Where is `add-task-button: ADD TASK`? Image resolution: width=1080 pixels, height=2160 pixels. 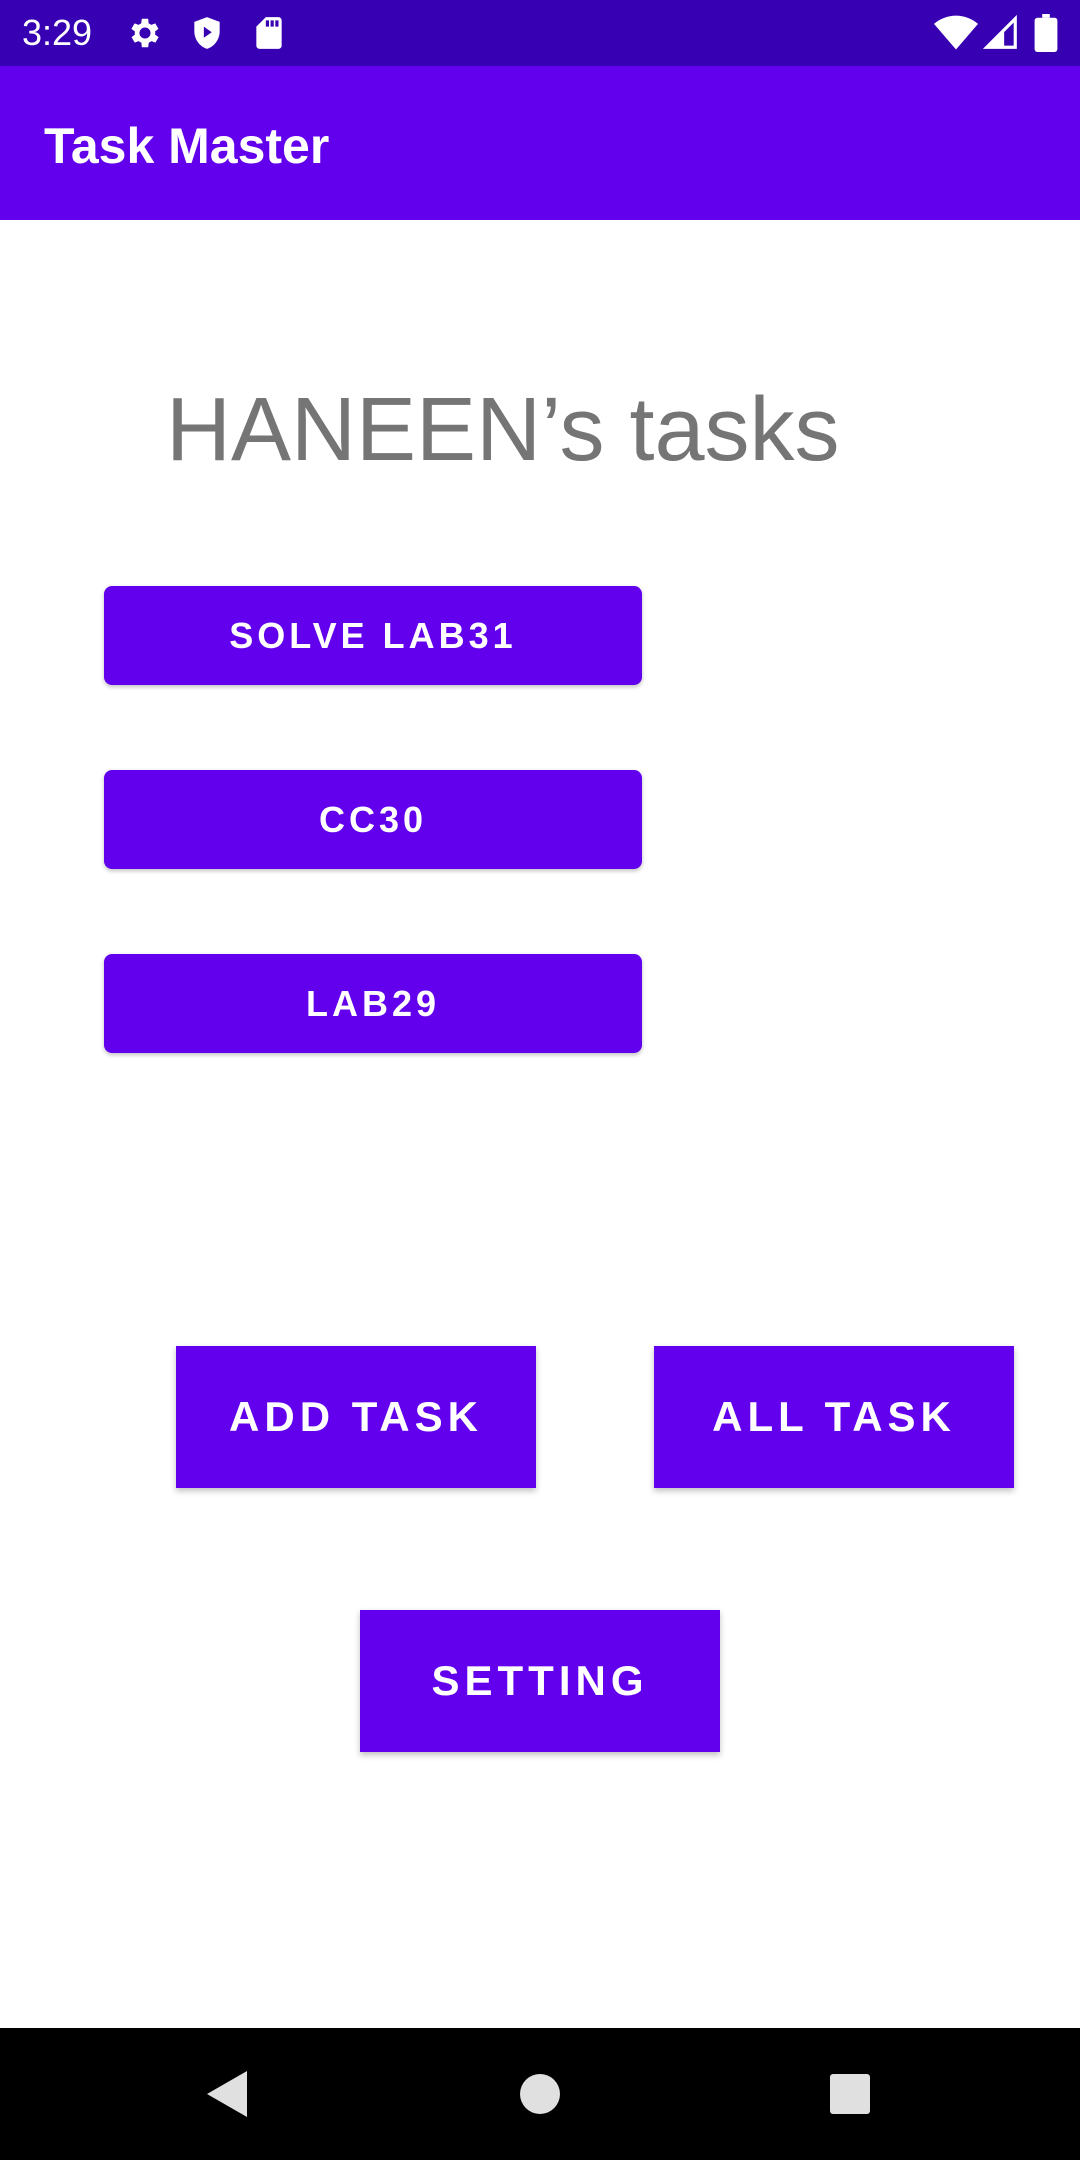
add-task-button: ADD TASK is located at coordinates (356, 1417).